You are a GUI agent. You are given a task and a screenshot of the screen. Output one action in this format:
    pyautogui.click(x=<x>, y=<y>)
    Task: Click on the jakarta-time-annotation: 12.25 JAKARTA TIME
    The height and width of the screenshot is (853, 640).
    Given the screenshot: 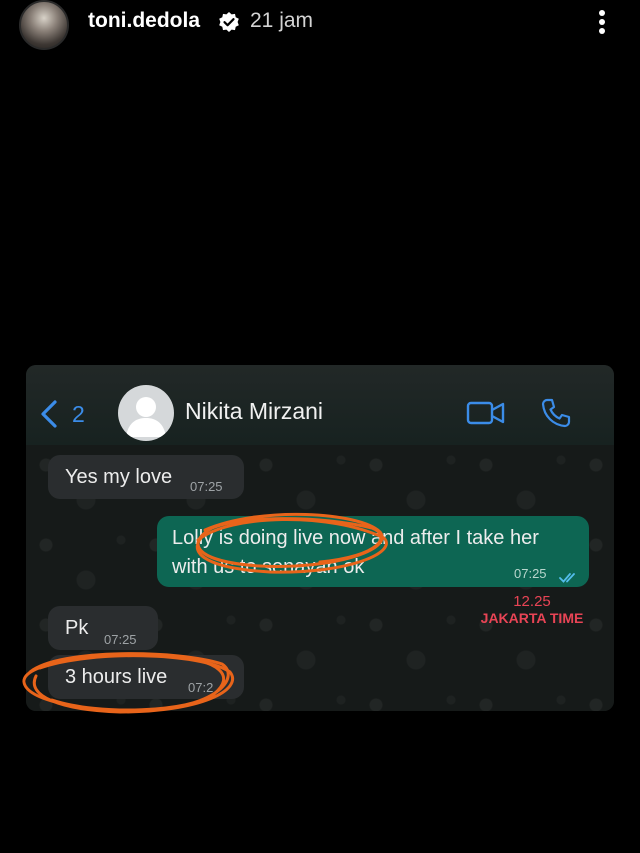 What is the action you would take?
    pyautogui.click(x=532, y=610)
    